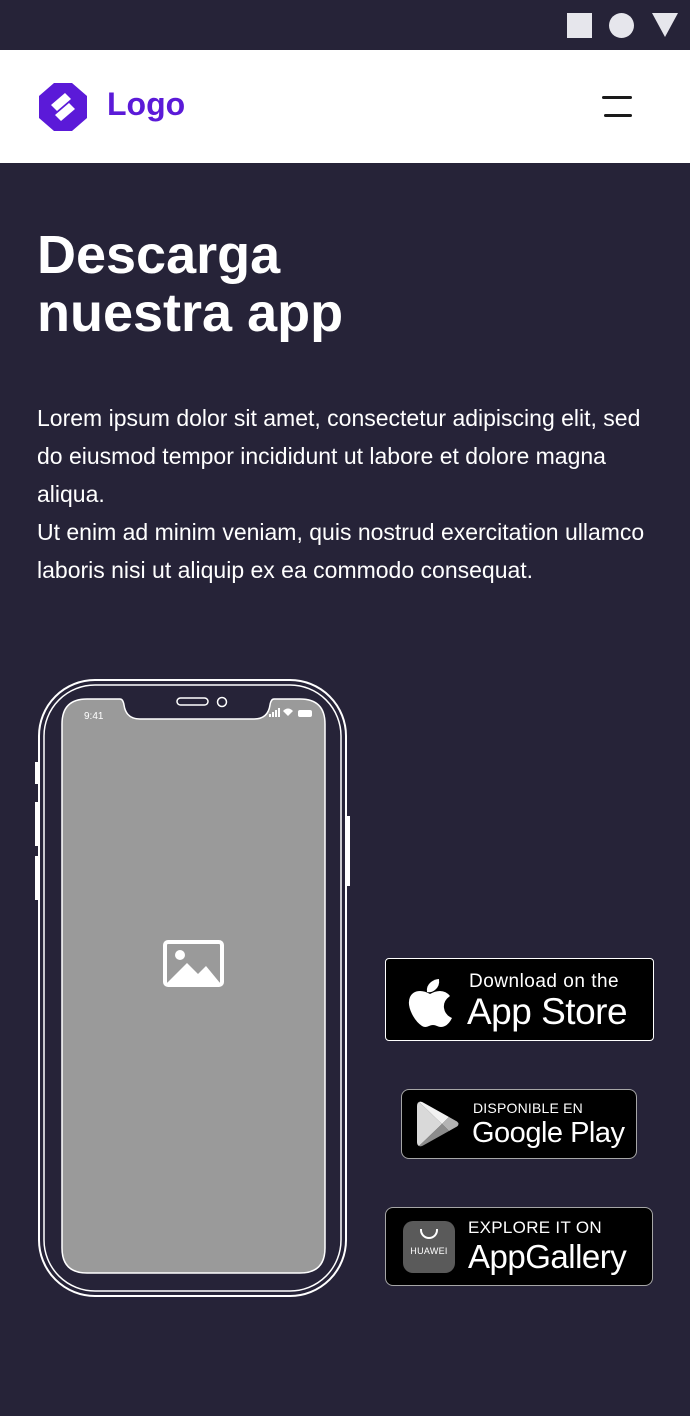  I want to click on app-store-badge: Download on the App Store, so click(519, 999).